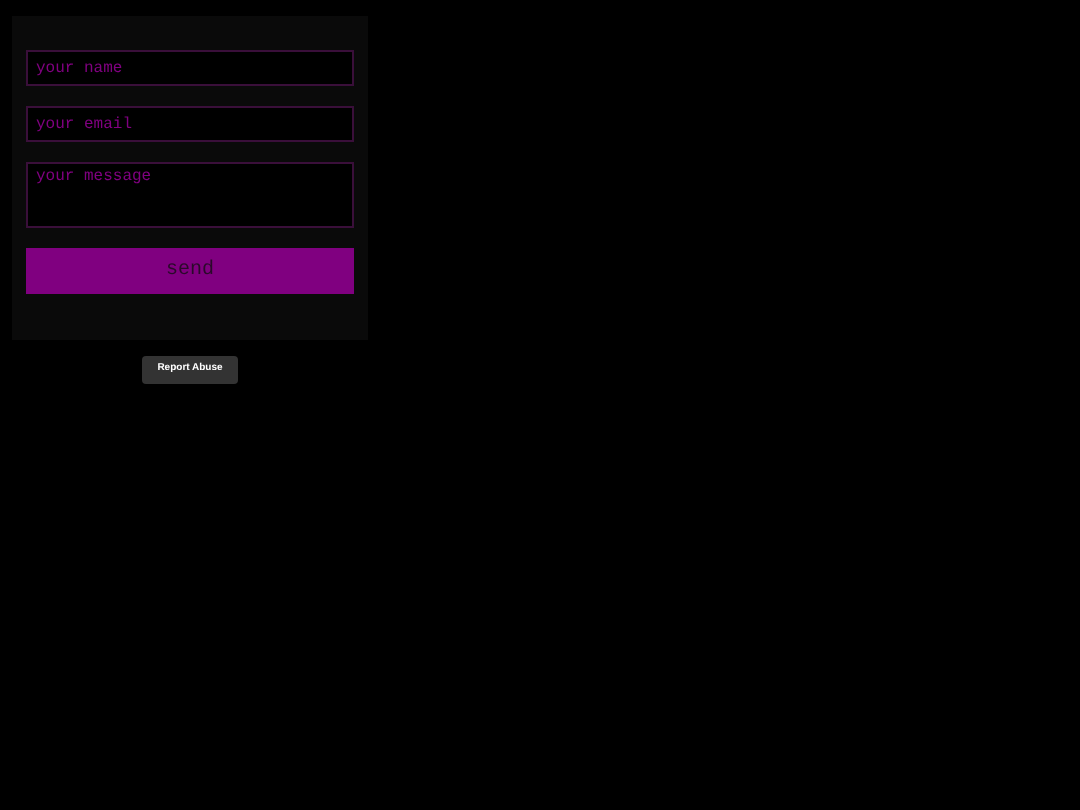 The height and width of the screenshot is (810, 1080). I want to click on name-input-field: your name, so click(190, 68).